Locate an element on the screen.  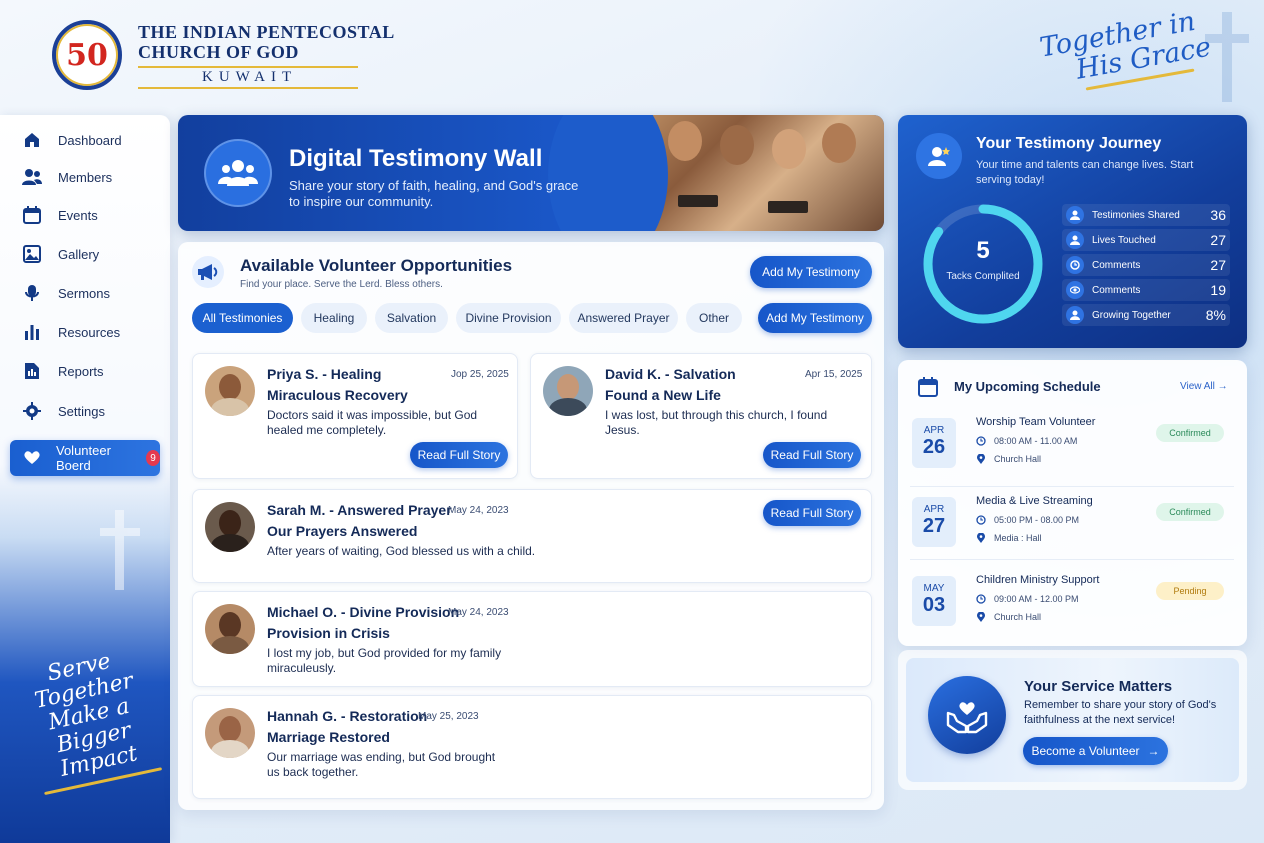
testimony-headline: Our Prayers Answered is located at coordinates (342, 531).